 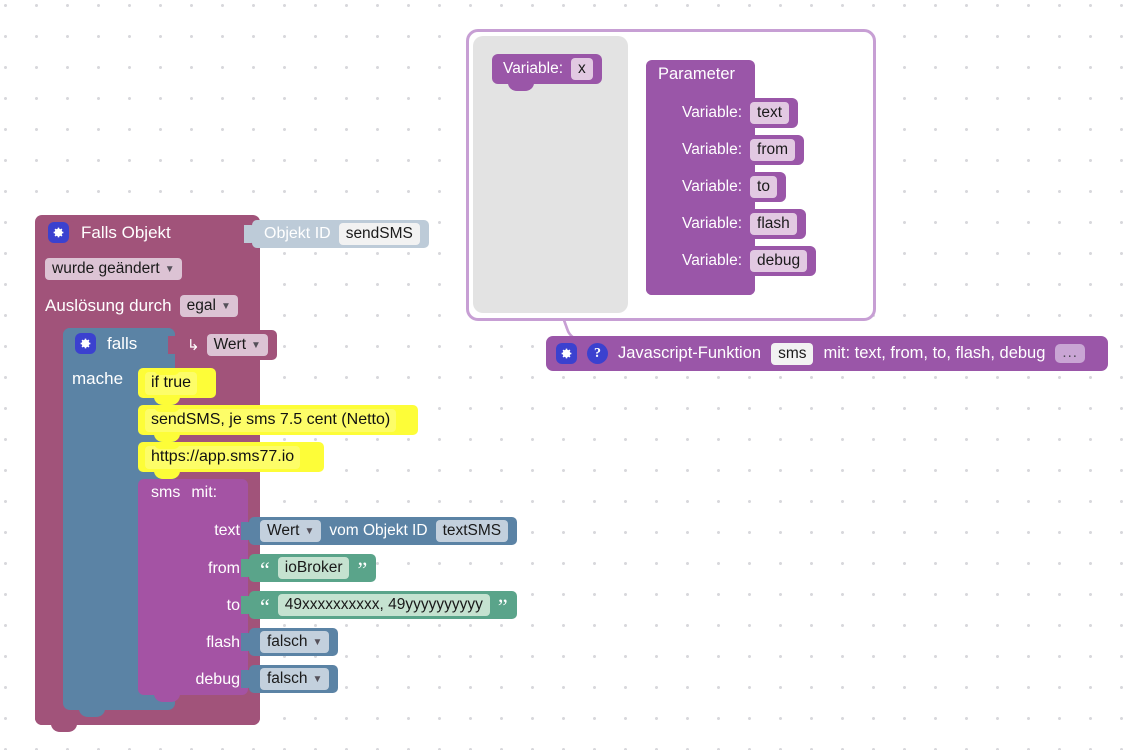 I want to click on getter-type-value: Wert, so click(x=283, y=530).